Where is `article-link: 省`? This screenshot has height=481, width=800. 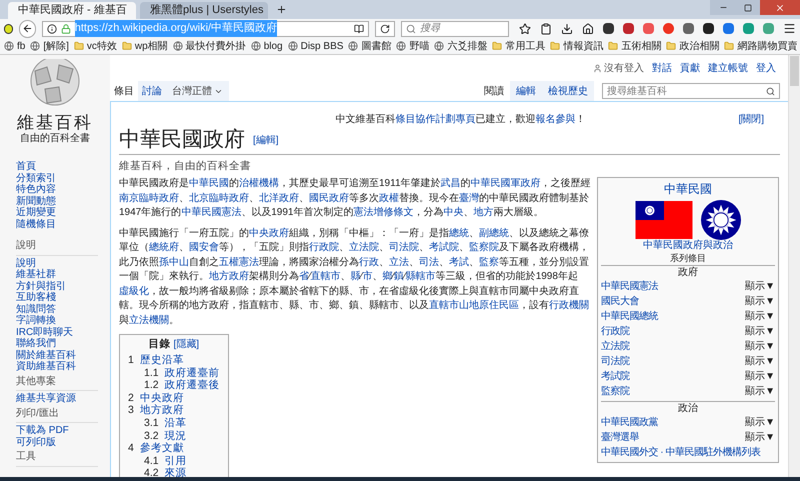 article-link: 省 is located at coordinates (304, 276).